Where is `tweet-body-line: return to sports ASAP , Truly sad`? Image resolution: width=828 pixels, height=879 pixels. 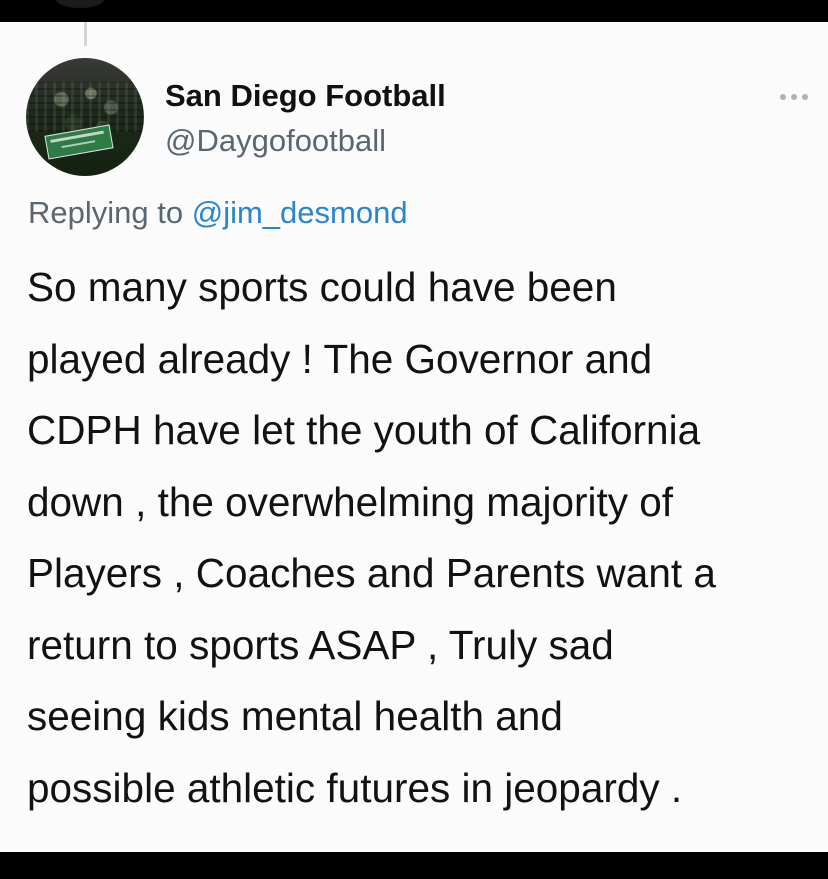
tweet-body-line: return to sports ASAP , Truly sad is located at coordinates (320, 644).